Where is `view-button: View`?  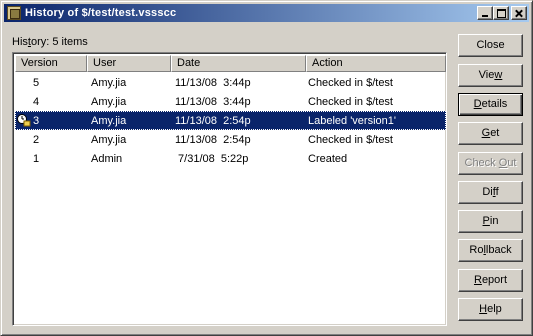
view-button: View is located at coordinates (490, 75).